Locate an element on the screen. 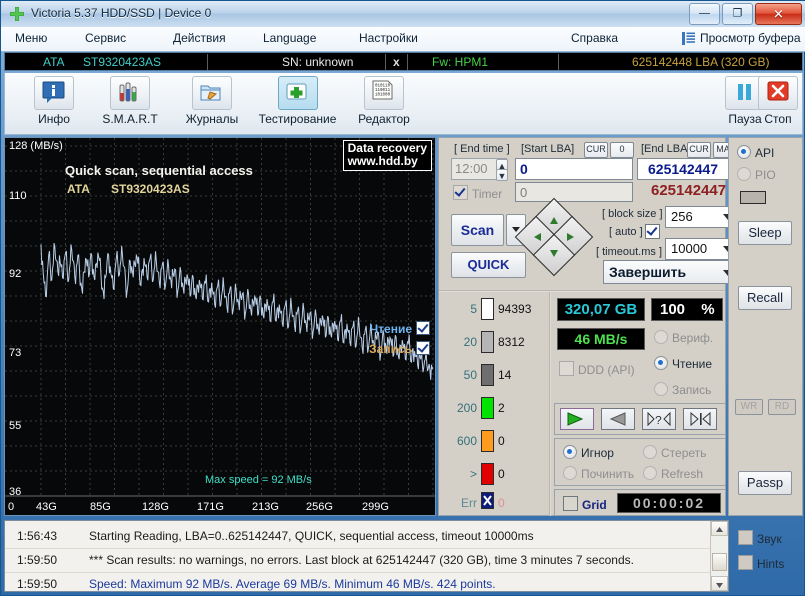 The image size is (805, 596). mode-write-radio: Запись is located at coordinates (682, 389).